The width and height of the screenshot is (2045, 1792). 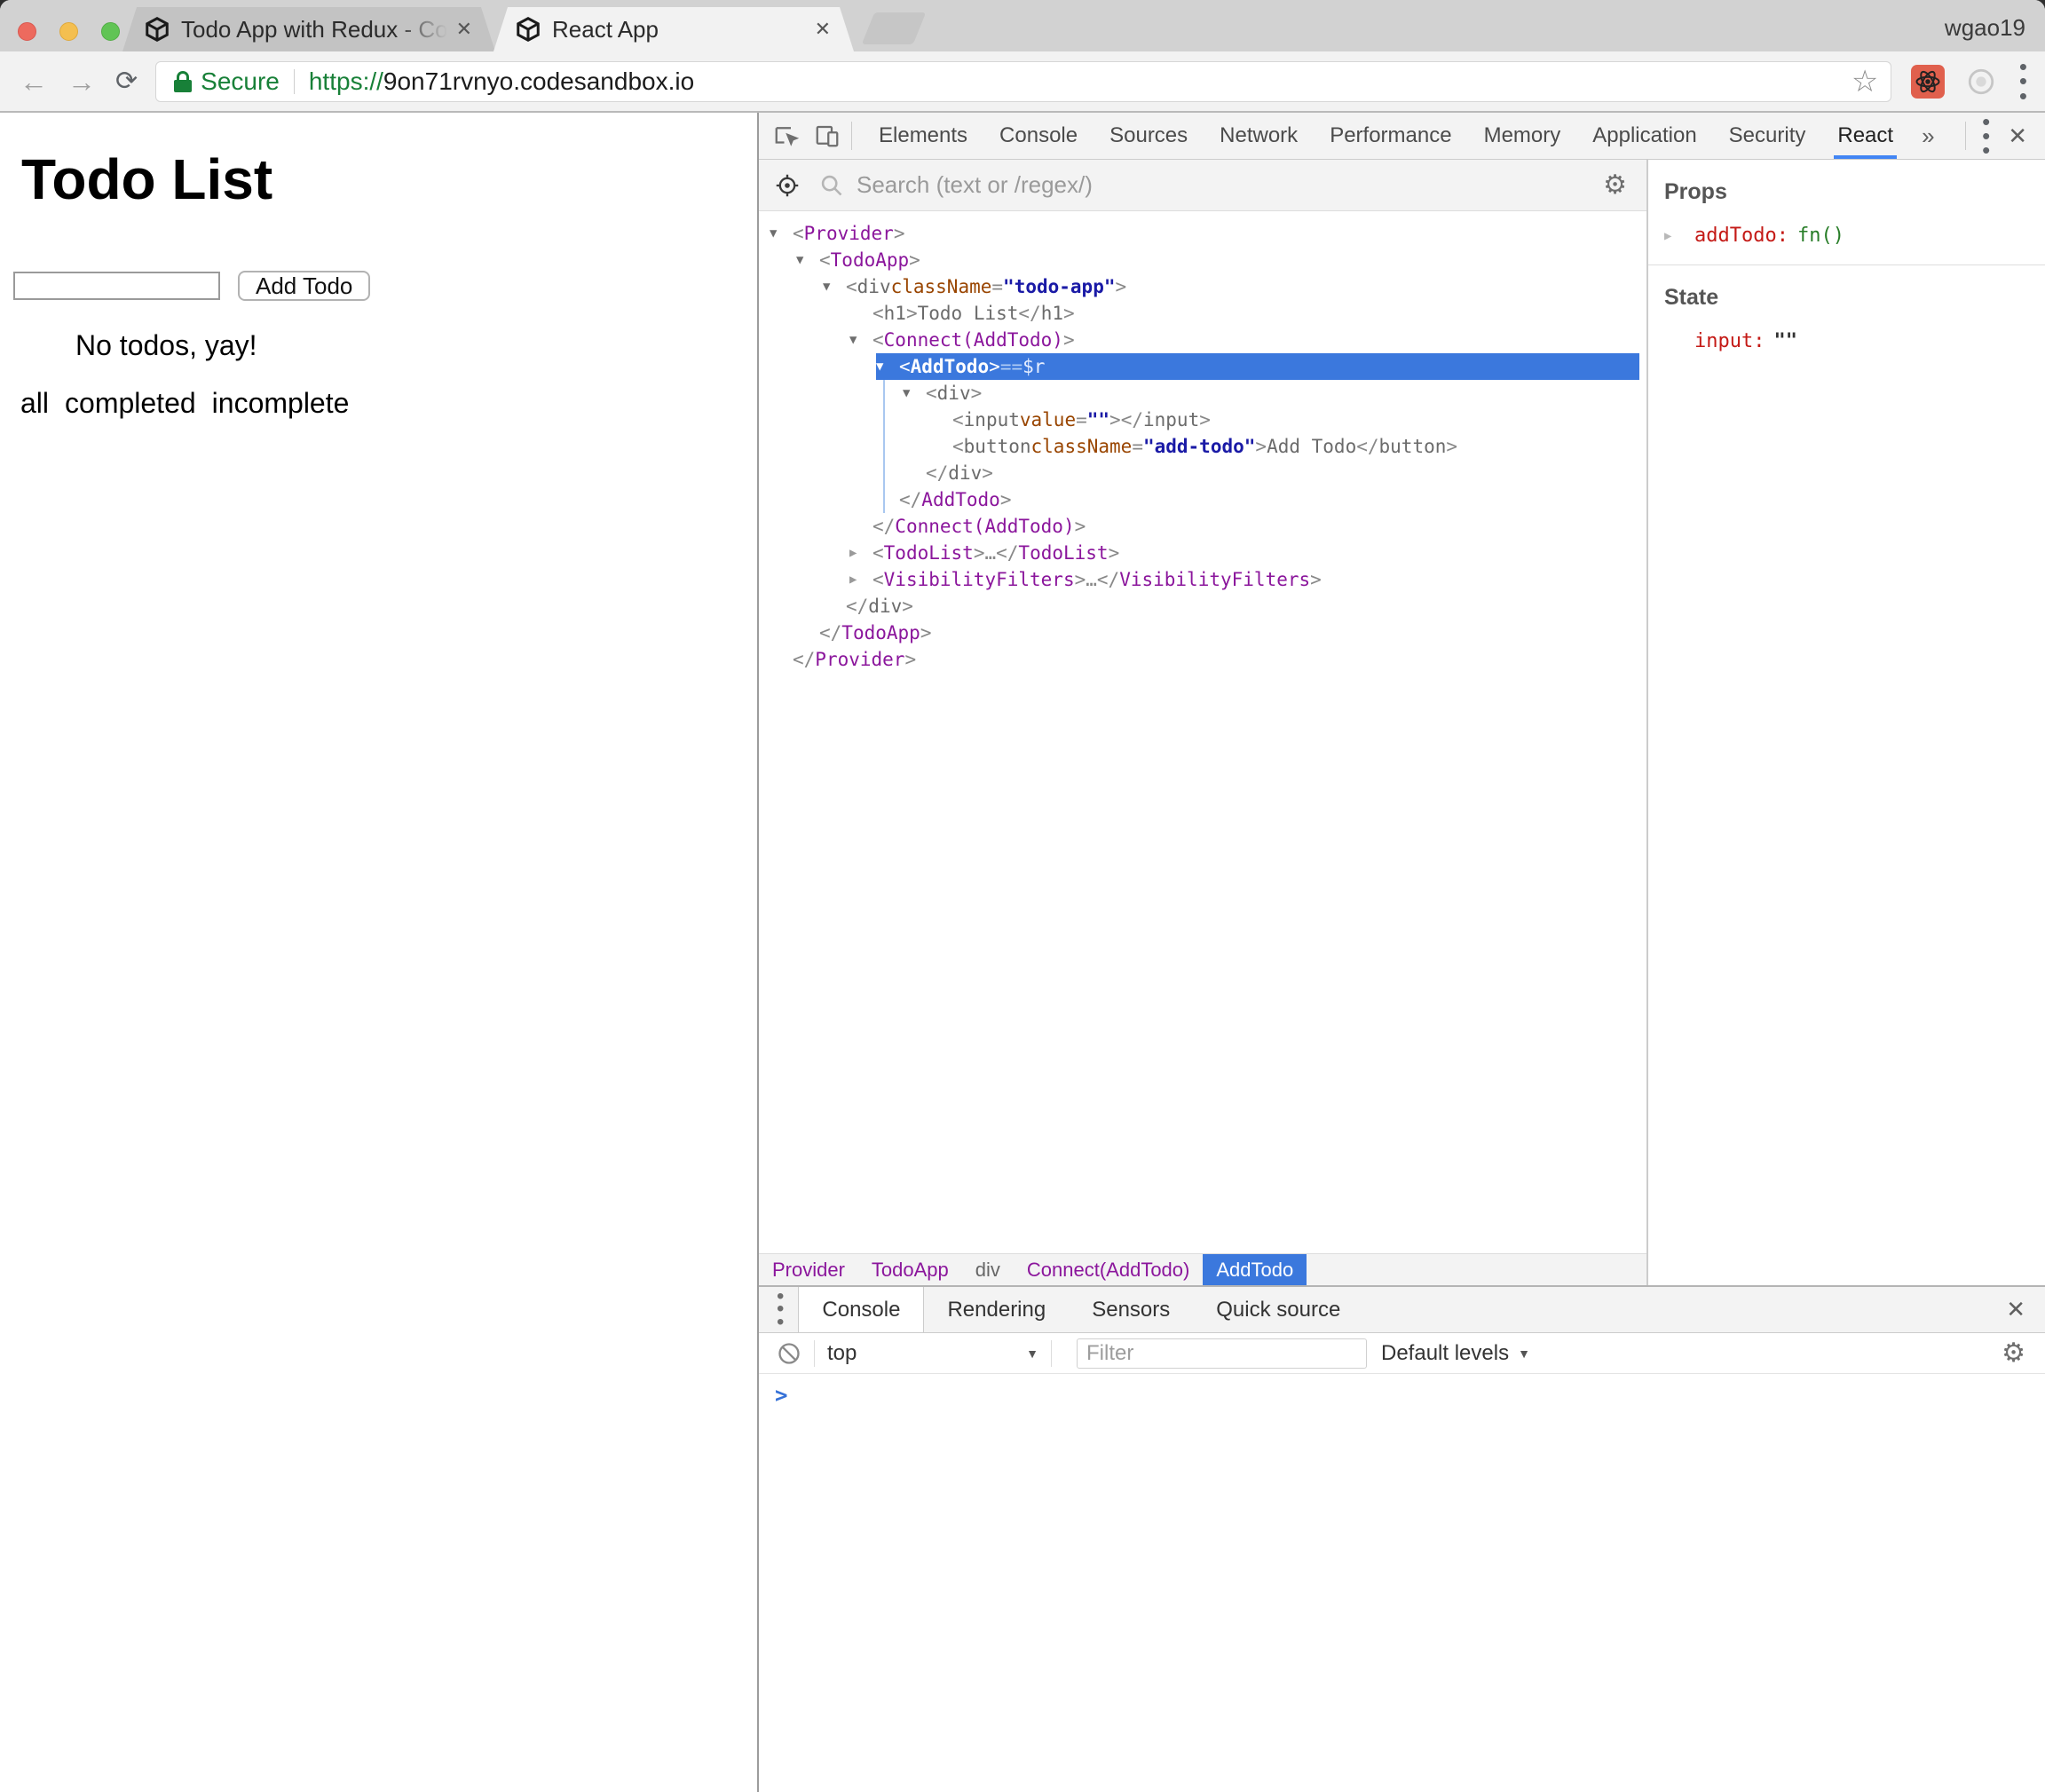 What do you see at coordinates (1038, 136) in the screenshot?
I see `tab-console: Console` at bounding box center [1038, 136].